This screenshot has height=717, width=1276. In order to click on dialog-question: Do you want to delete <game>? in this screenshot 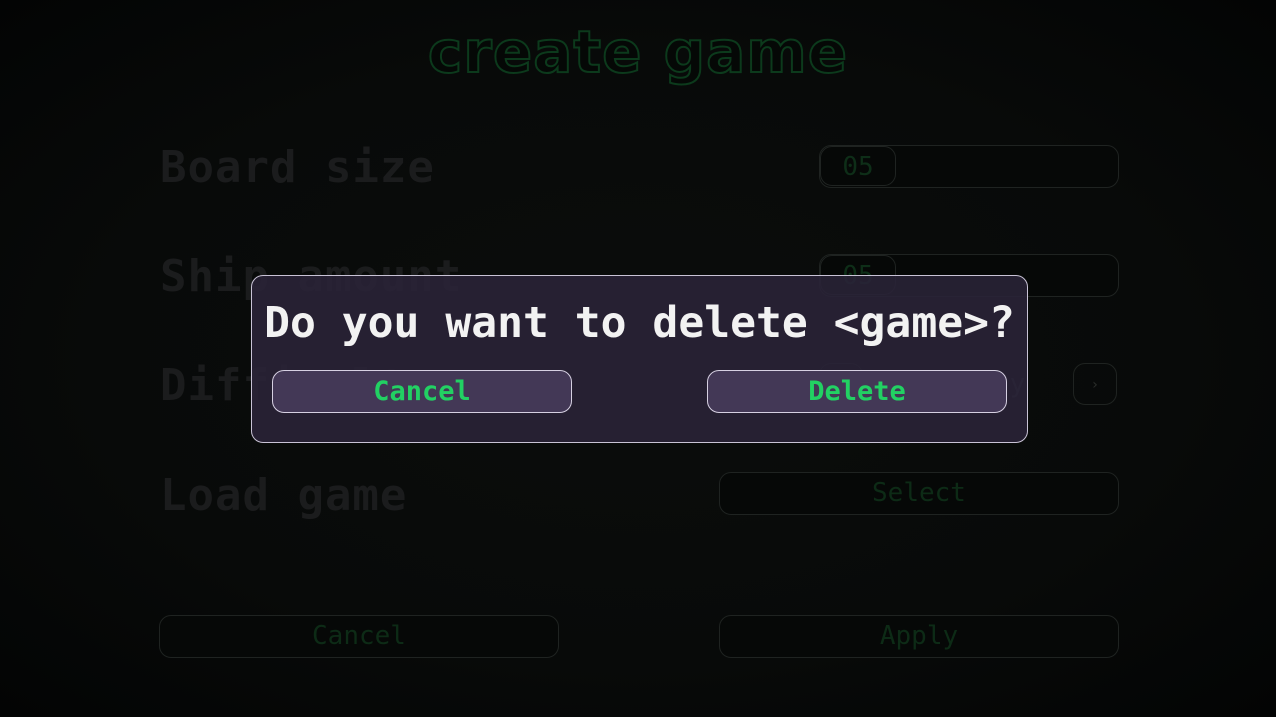, I will do `click(639, 323)`.